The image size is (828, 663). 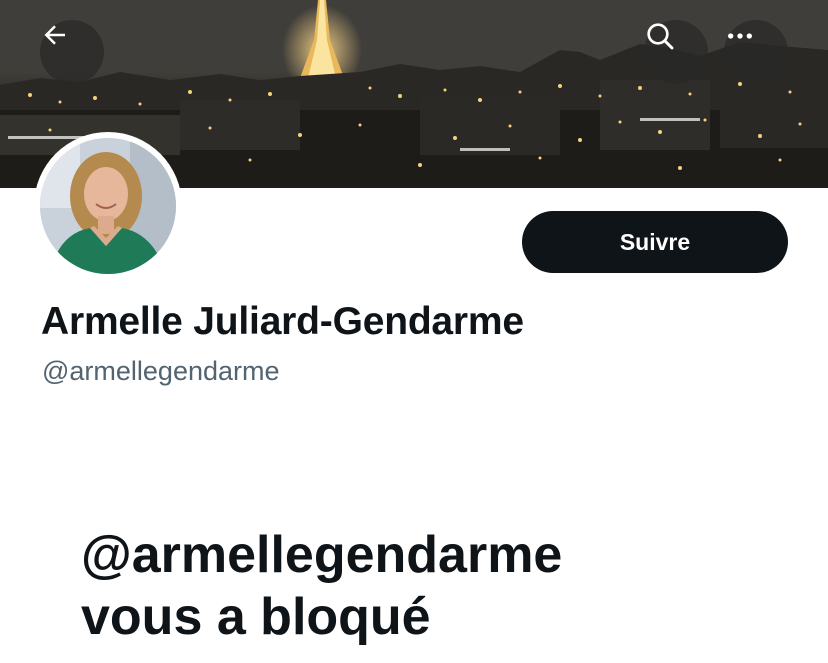 I want to click on blocked-notice-handle: @armellegendarme, so click(x=322, y=555).